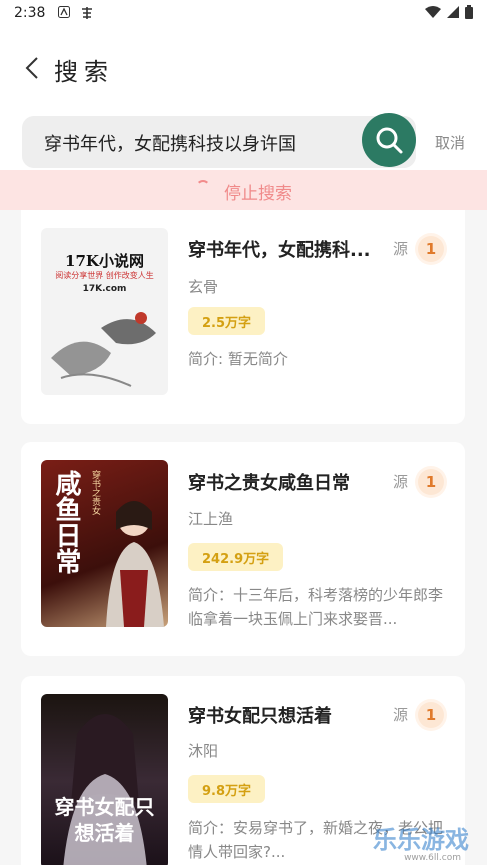 This screenshot has width=487, height=865. I want to click on cancel-button: 取消, so click(450, 142).